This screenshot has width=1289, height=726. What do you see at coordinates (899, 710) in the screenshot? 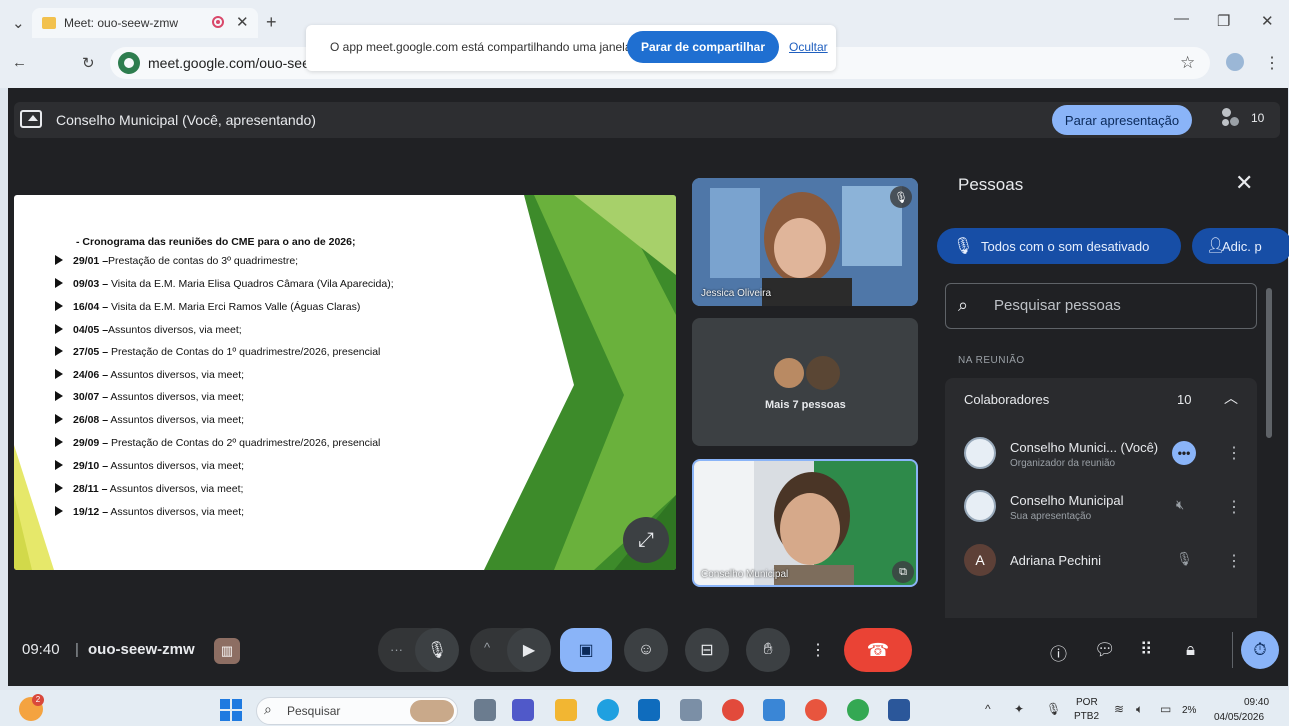
I see `word-icon` at bounding box center [899, 710].